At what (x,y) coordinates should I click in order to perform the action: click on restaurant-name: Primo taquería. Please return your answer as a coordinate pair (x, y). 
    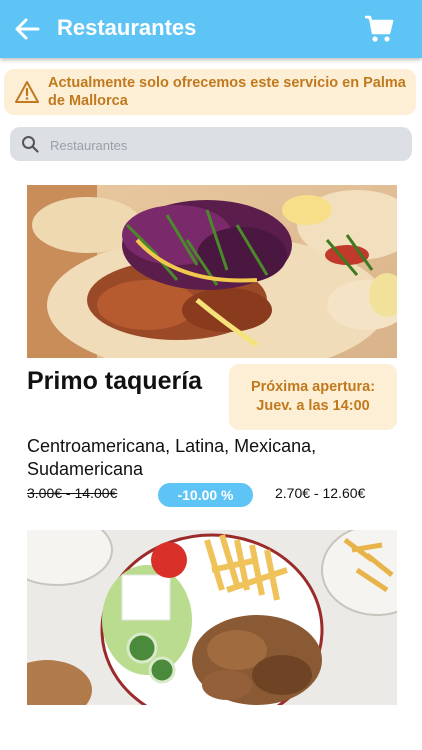
    Looking at the image, I should click on (114, 381).